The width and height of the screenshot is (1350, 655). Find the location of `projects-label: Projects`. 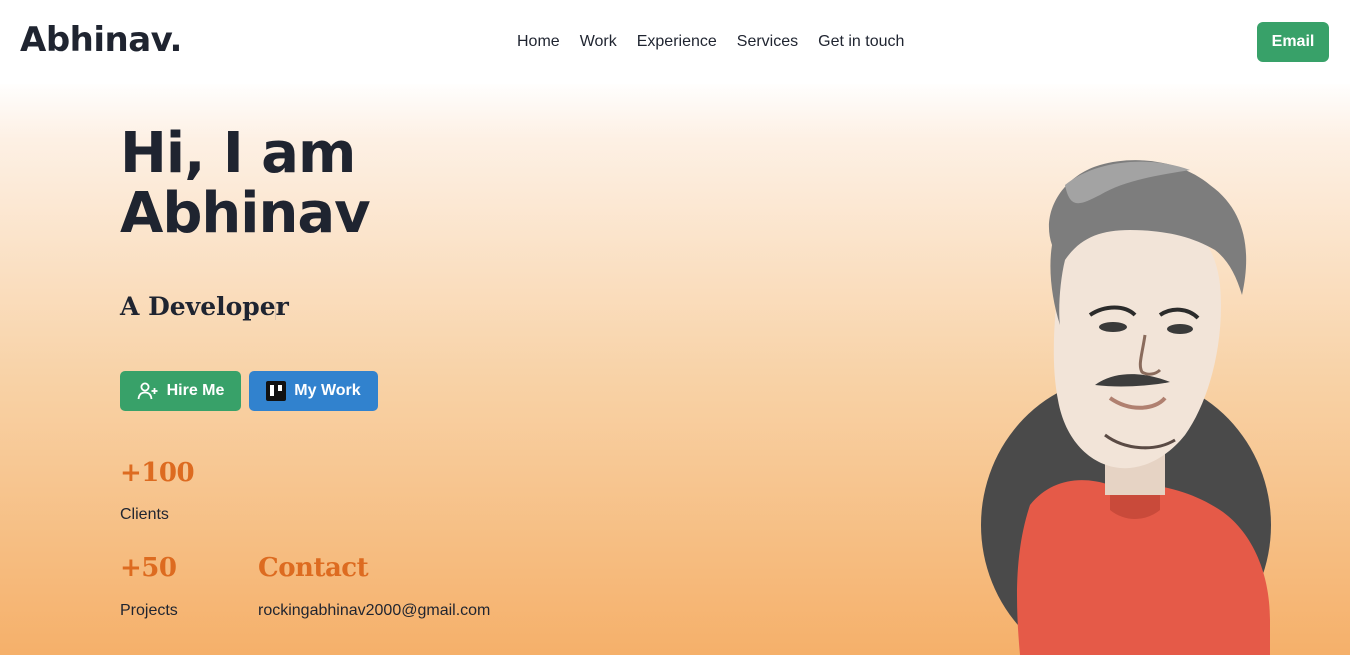

projects-label: Projects is located at coordinates (149, 610).